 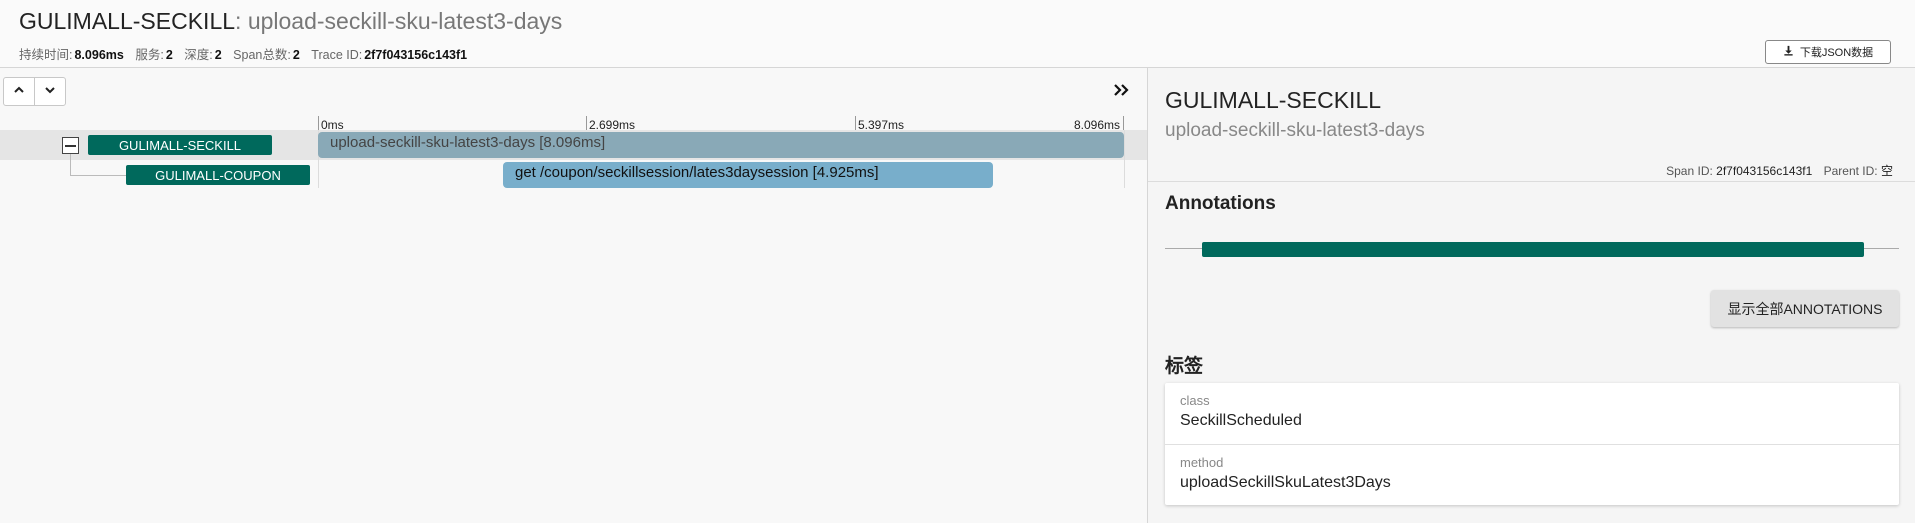 What do you see at coordinates (180, 145) in the screenshot?
I see `service-badge: GULIMALL-SECKILL` at bounding box center [180, 145].